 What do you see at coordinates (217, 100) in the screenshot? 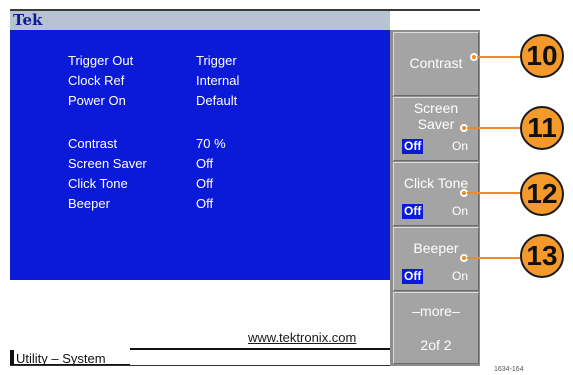
I see `setting-value: Default` at bounding box center [217, 100].